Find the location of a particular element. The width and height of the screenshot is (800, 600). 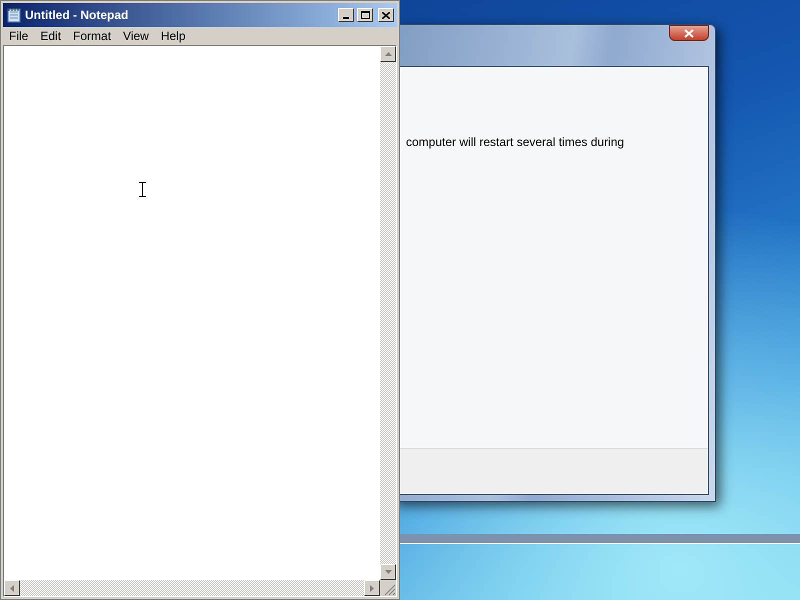

scroll-down-button is located at coordinates (388, 572).